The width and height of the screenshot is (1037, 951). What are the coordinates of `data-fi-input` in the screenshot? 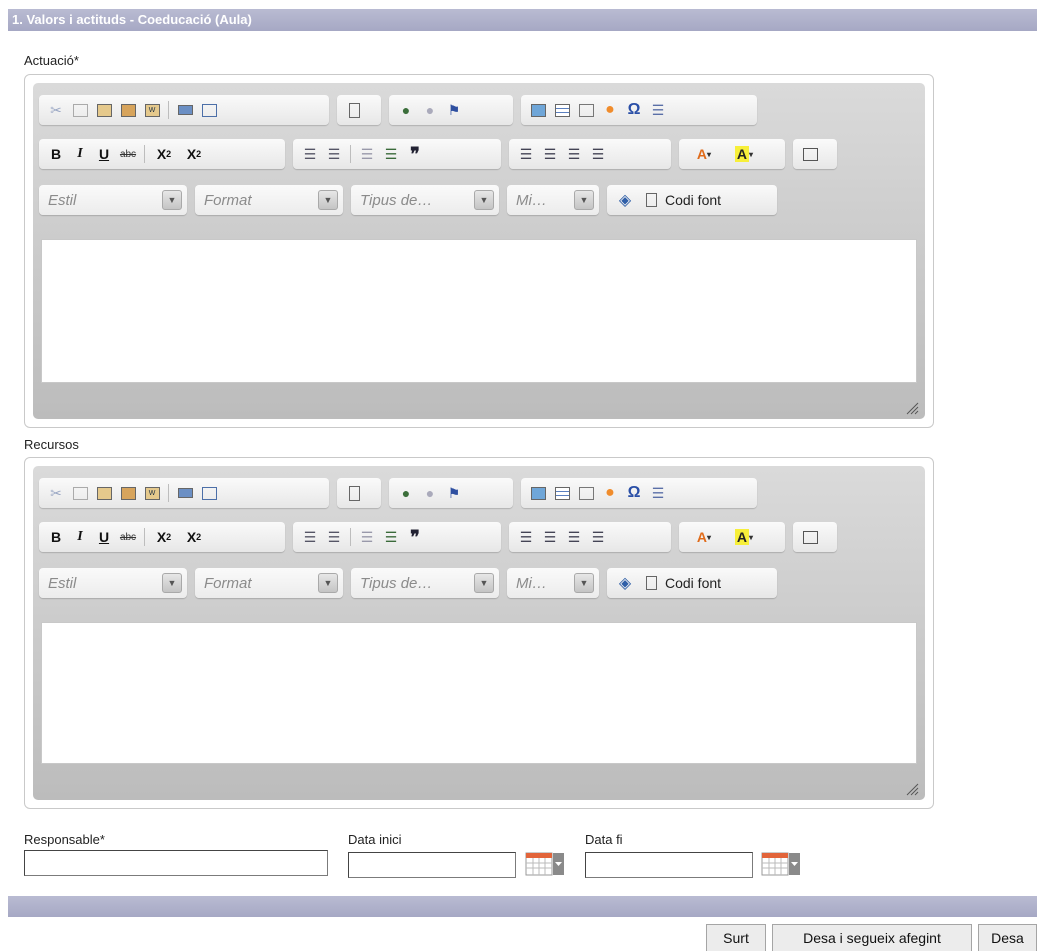 It's located at (669, 865).